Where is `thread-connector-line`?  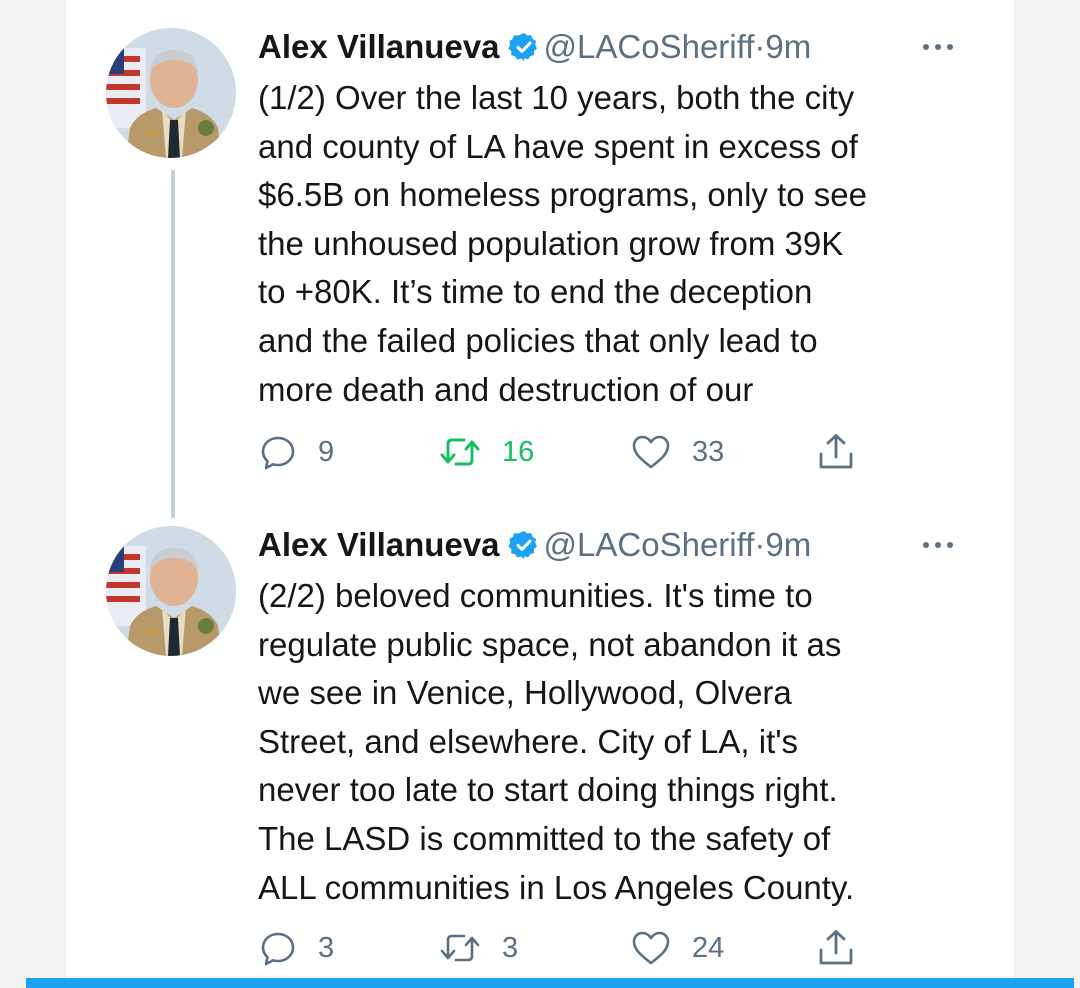 thread-connector-line is located at coordinates (173, 344).